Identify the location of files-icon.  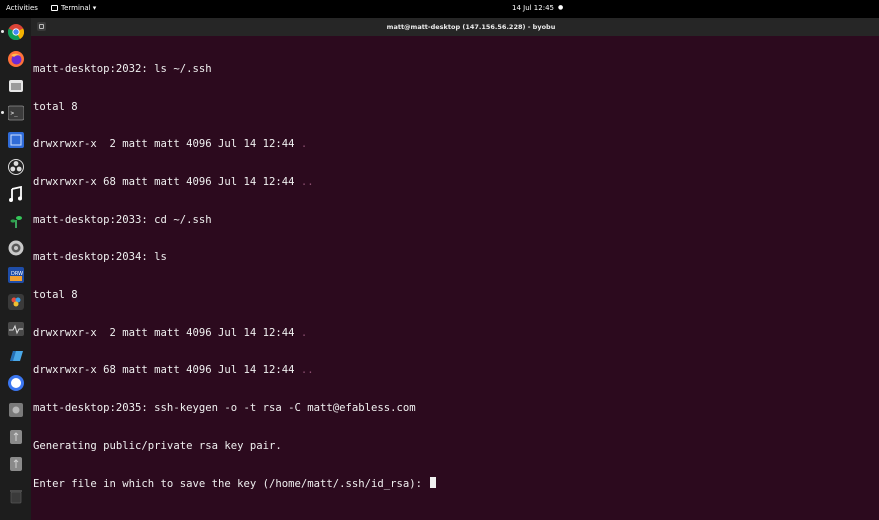
(16, 86).